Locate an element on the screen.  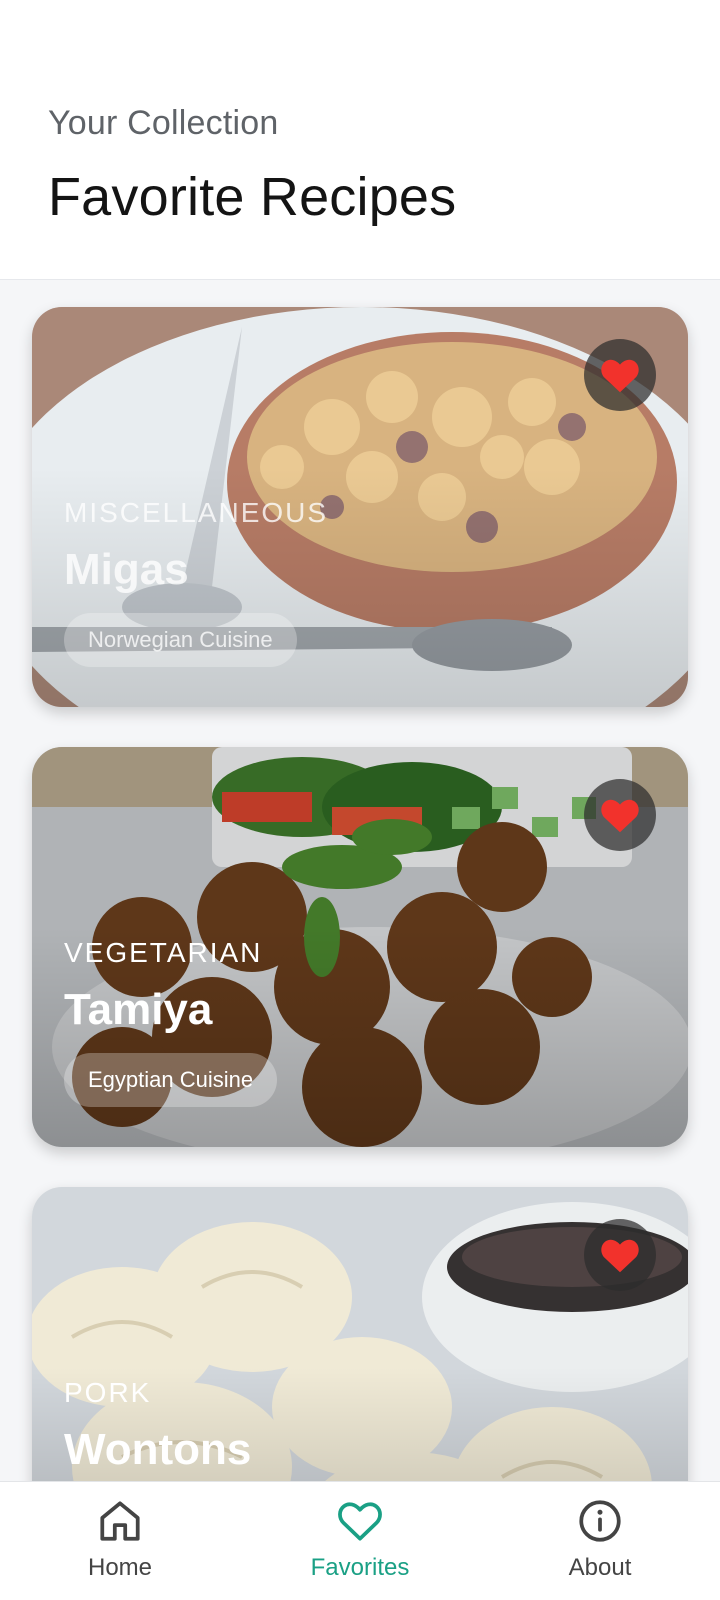
bottom-navigation: Home Favorites About is located at coordinates (360, 1540).